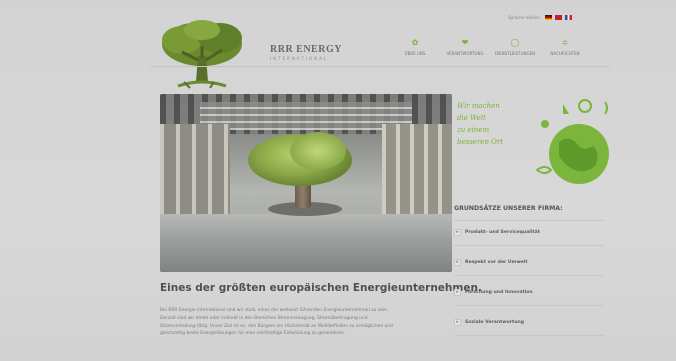 This screenshot has width=676, height=361. I want to click on brand: RRR ENERGY INTERNATIONAL, so click(306, 52).